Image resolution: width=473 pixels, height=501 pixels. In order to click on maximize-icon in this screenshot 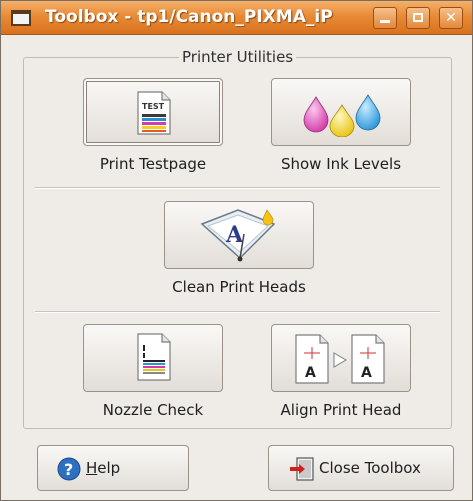, I will do `click(418, 17)`.